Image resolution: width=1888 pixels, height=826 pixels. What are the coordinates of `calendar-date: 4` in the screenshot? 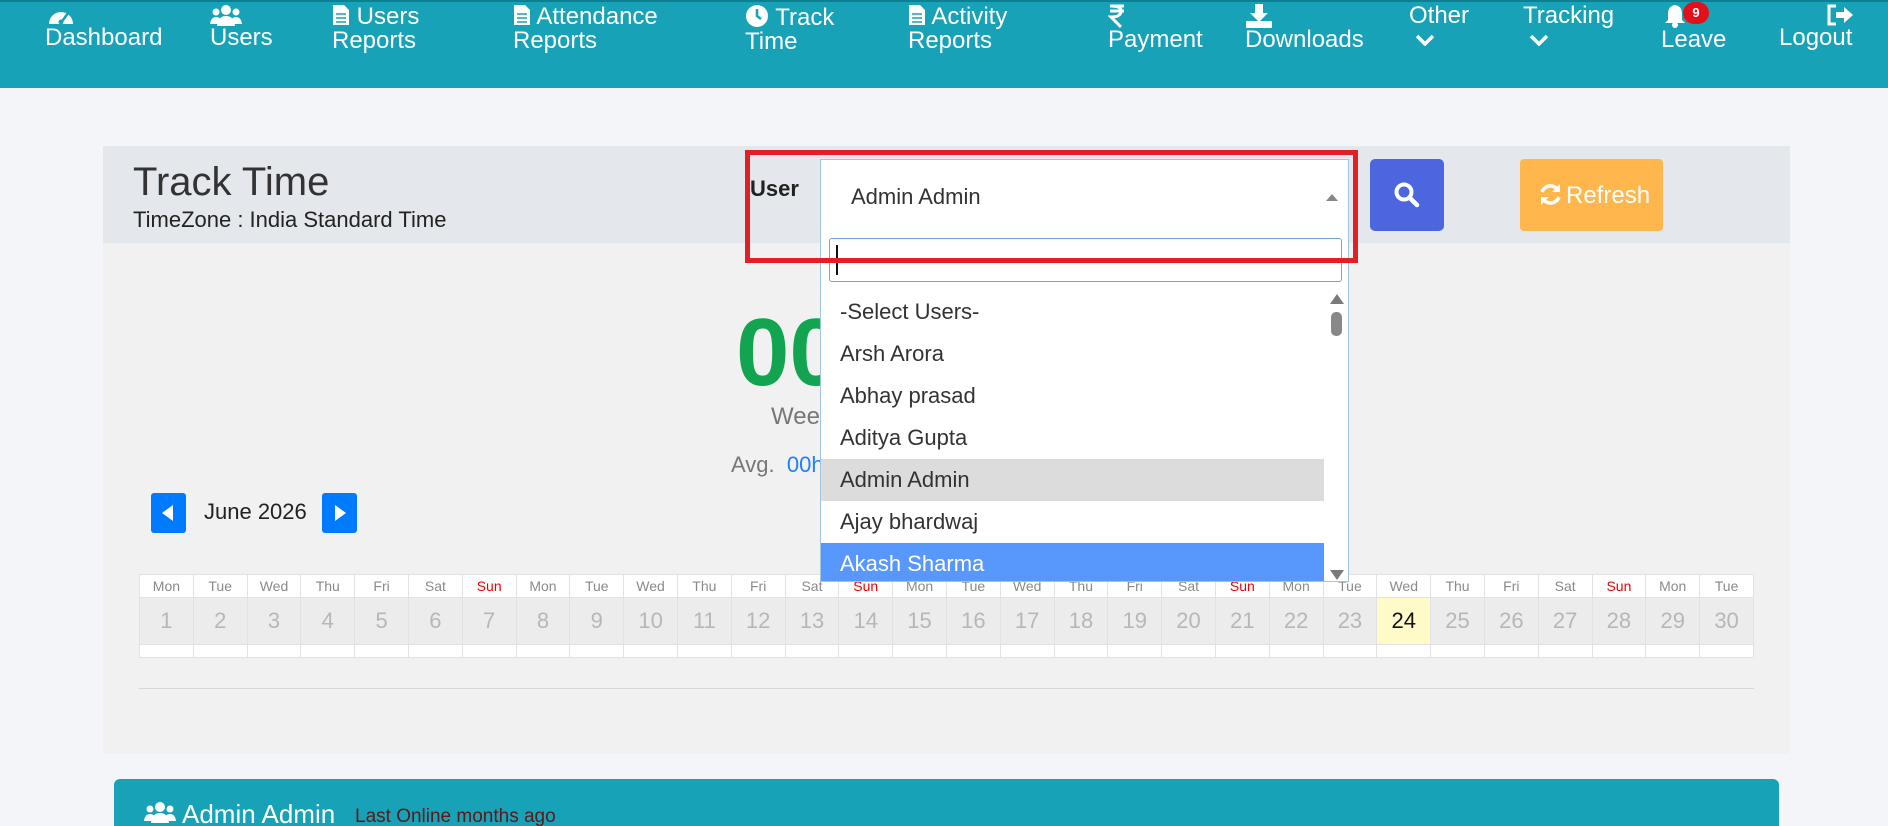 It's located at (328, 621).